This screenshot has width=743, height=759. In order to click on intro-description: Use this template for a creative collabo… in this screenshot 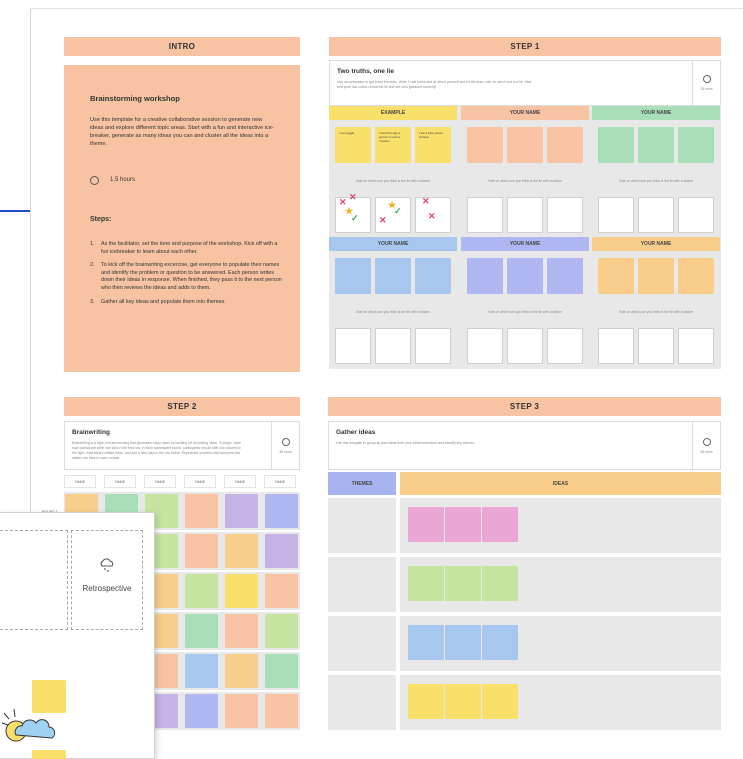, I will do `click(182, 132)`.